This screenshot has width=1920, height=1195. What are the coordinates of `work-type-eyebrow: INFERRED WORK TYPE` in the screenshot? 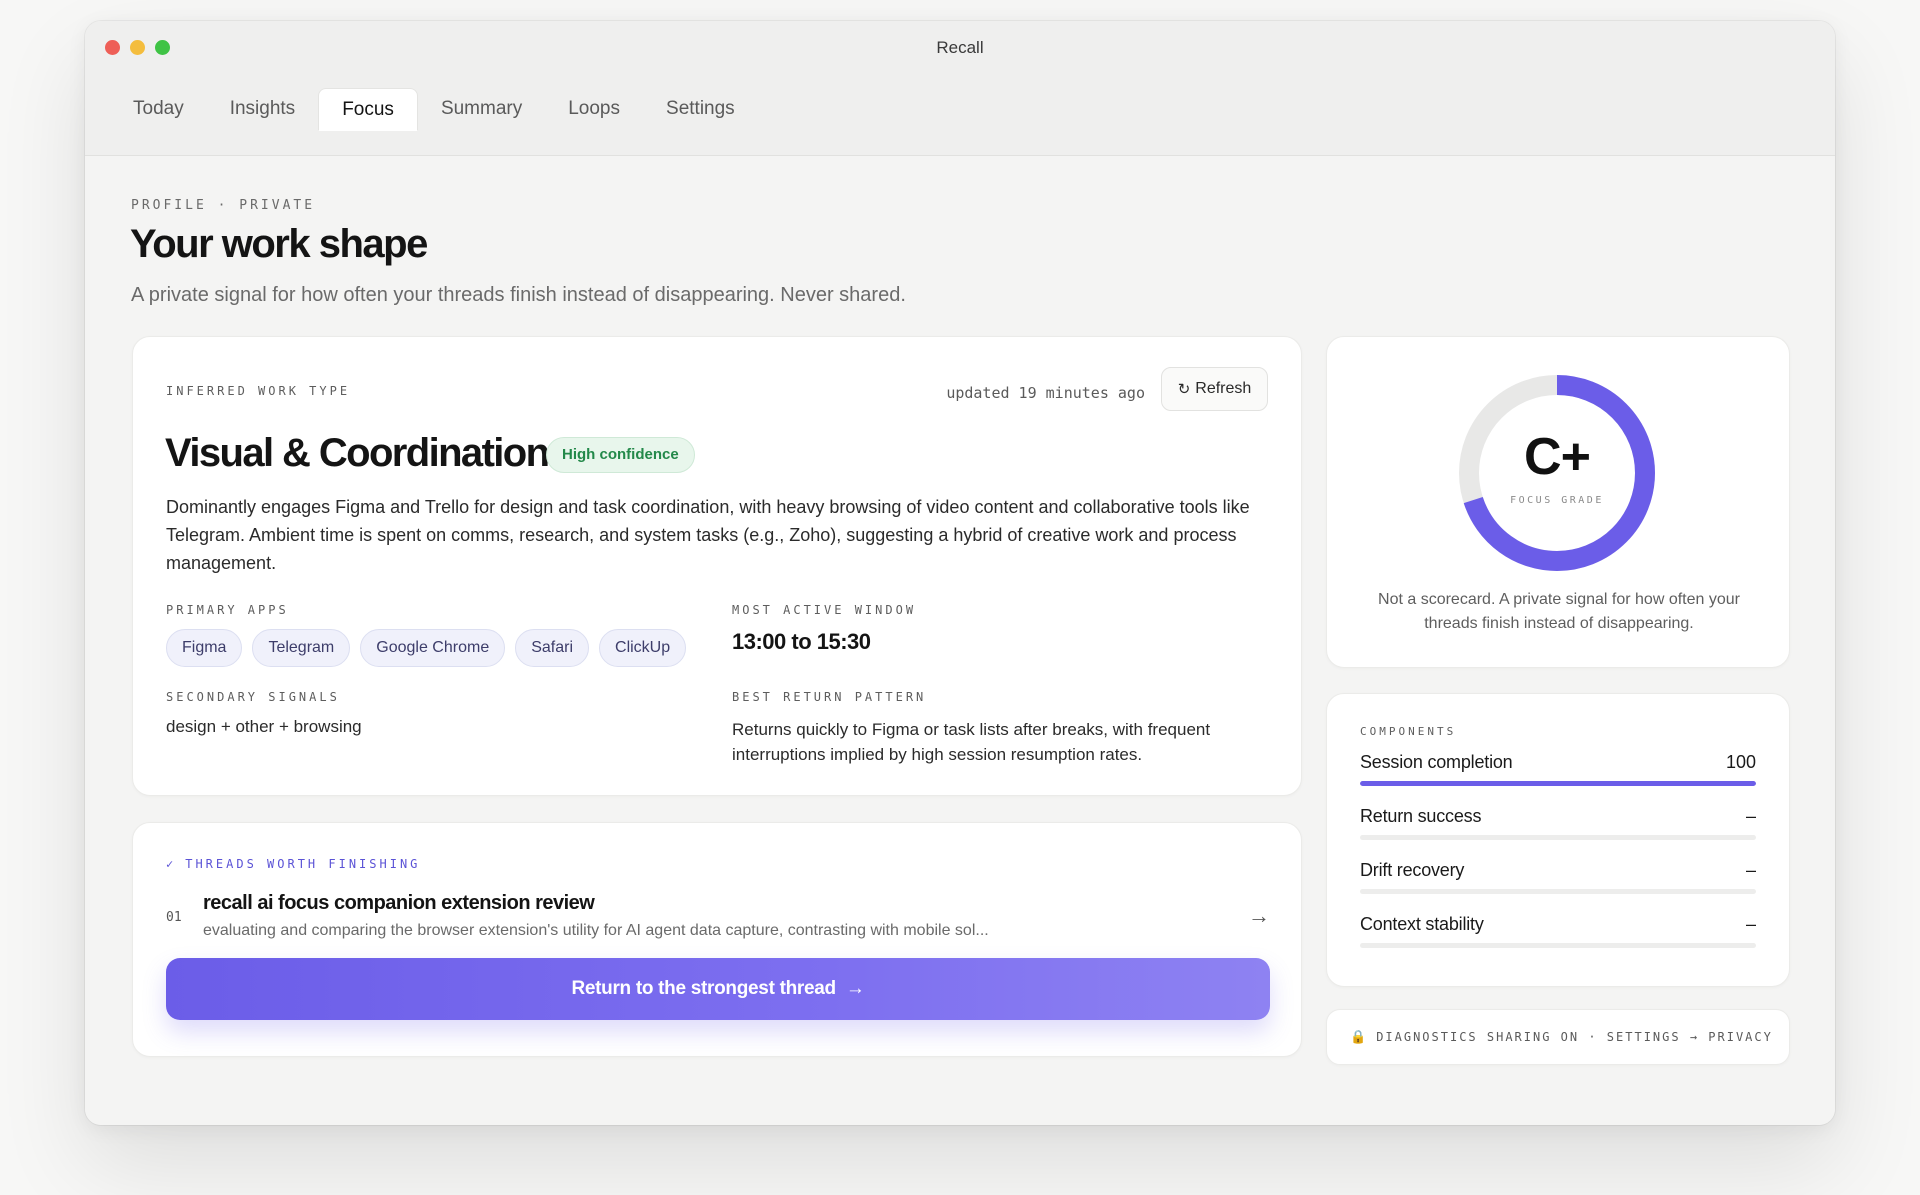 It's located at (258, 391).